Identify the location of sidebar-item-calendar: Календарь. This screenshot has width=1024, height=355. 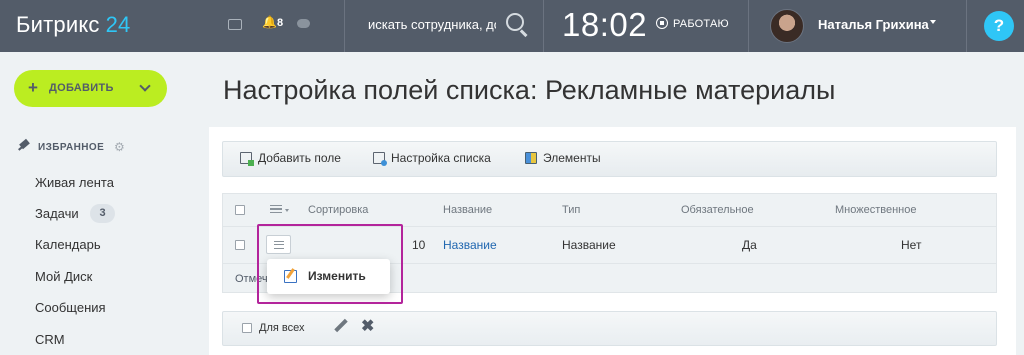
(68, 244).